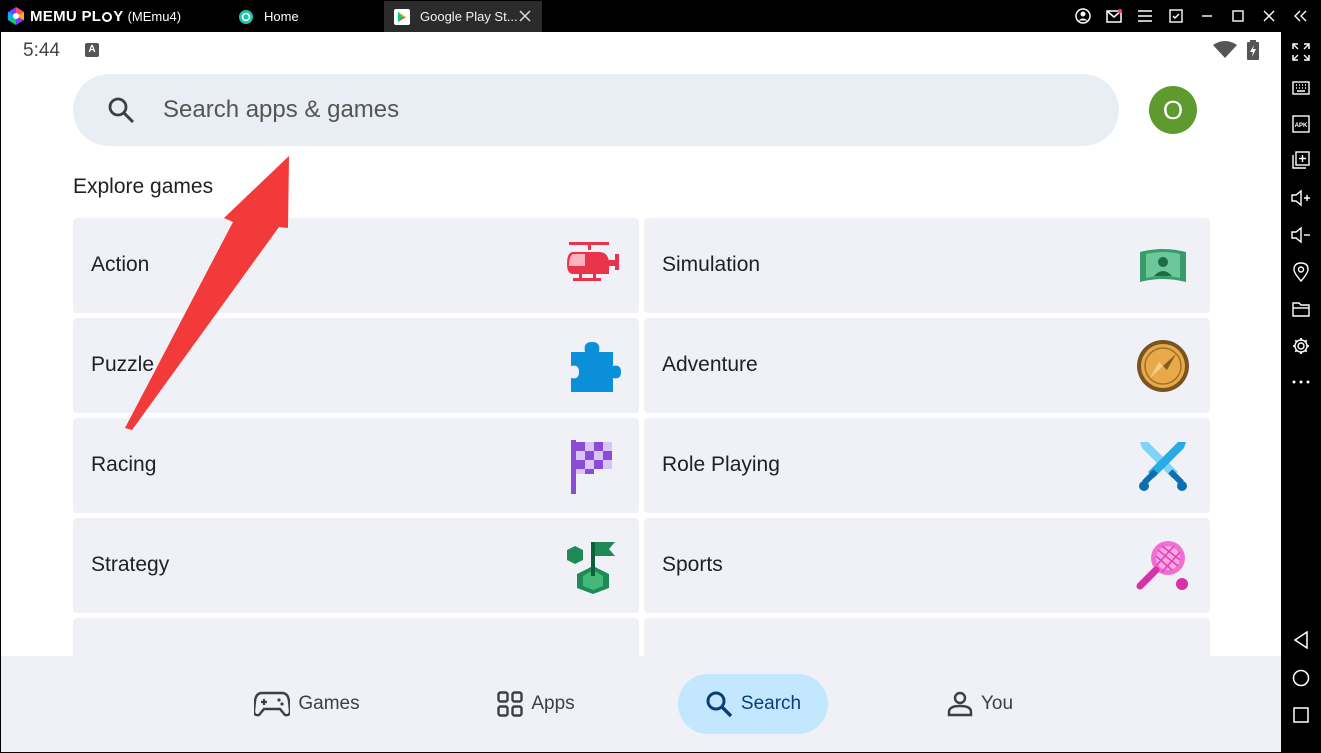 This screenshot has height=753, width=1321. Describe the element at coordinates (596, 367) in the screenshot. I see `puzzle-piece-icon` at that location.